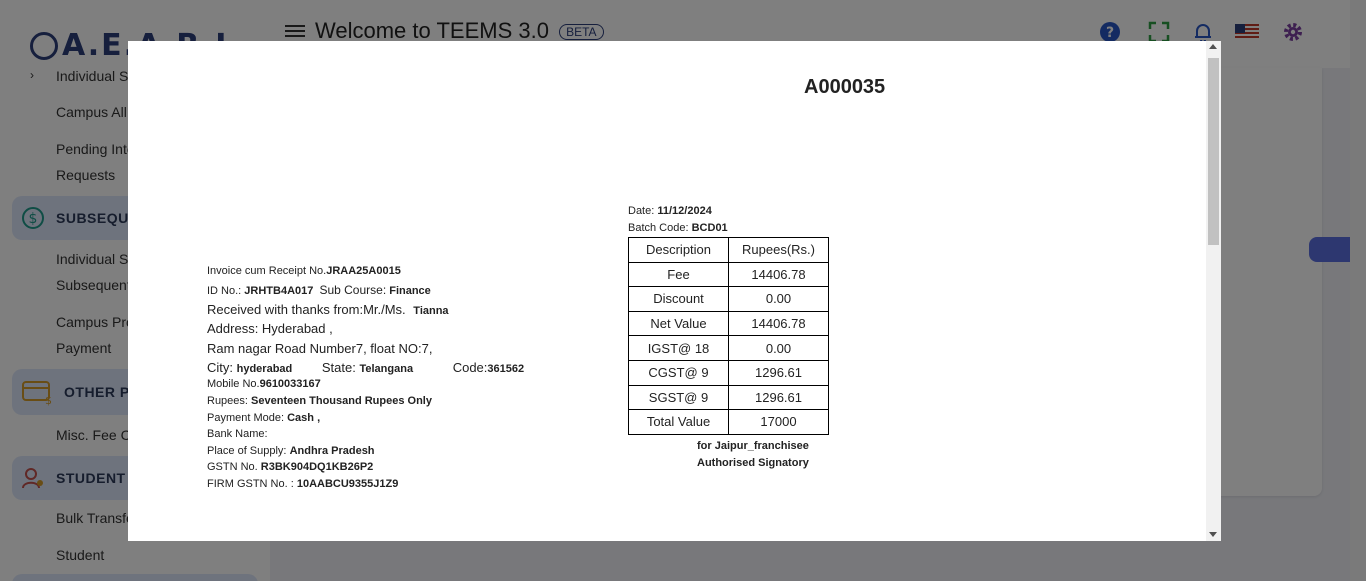 This screenshot has height=581, width=1366. I want to click on scroll-up-arrow-icon, so click(1213, 46).